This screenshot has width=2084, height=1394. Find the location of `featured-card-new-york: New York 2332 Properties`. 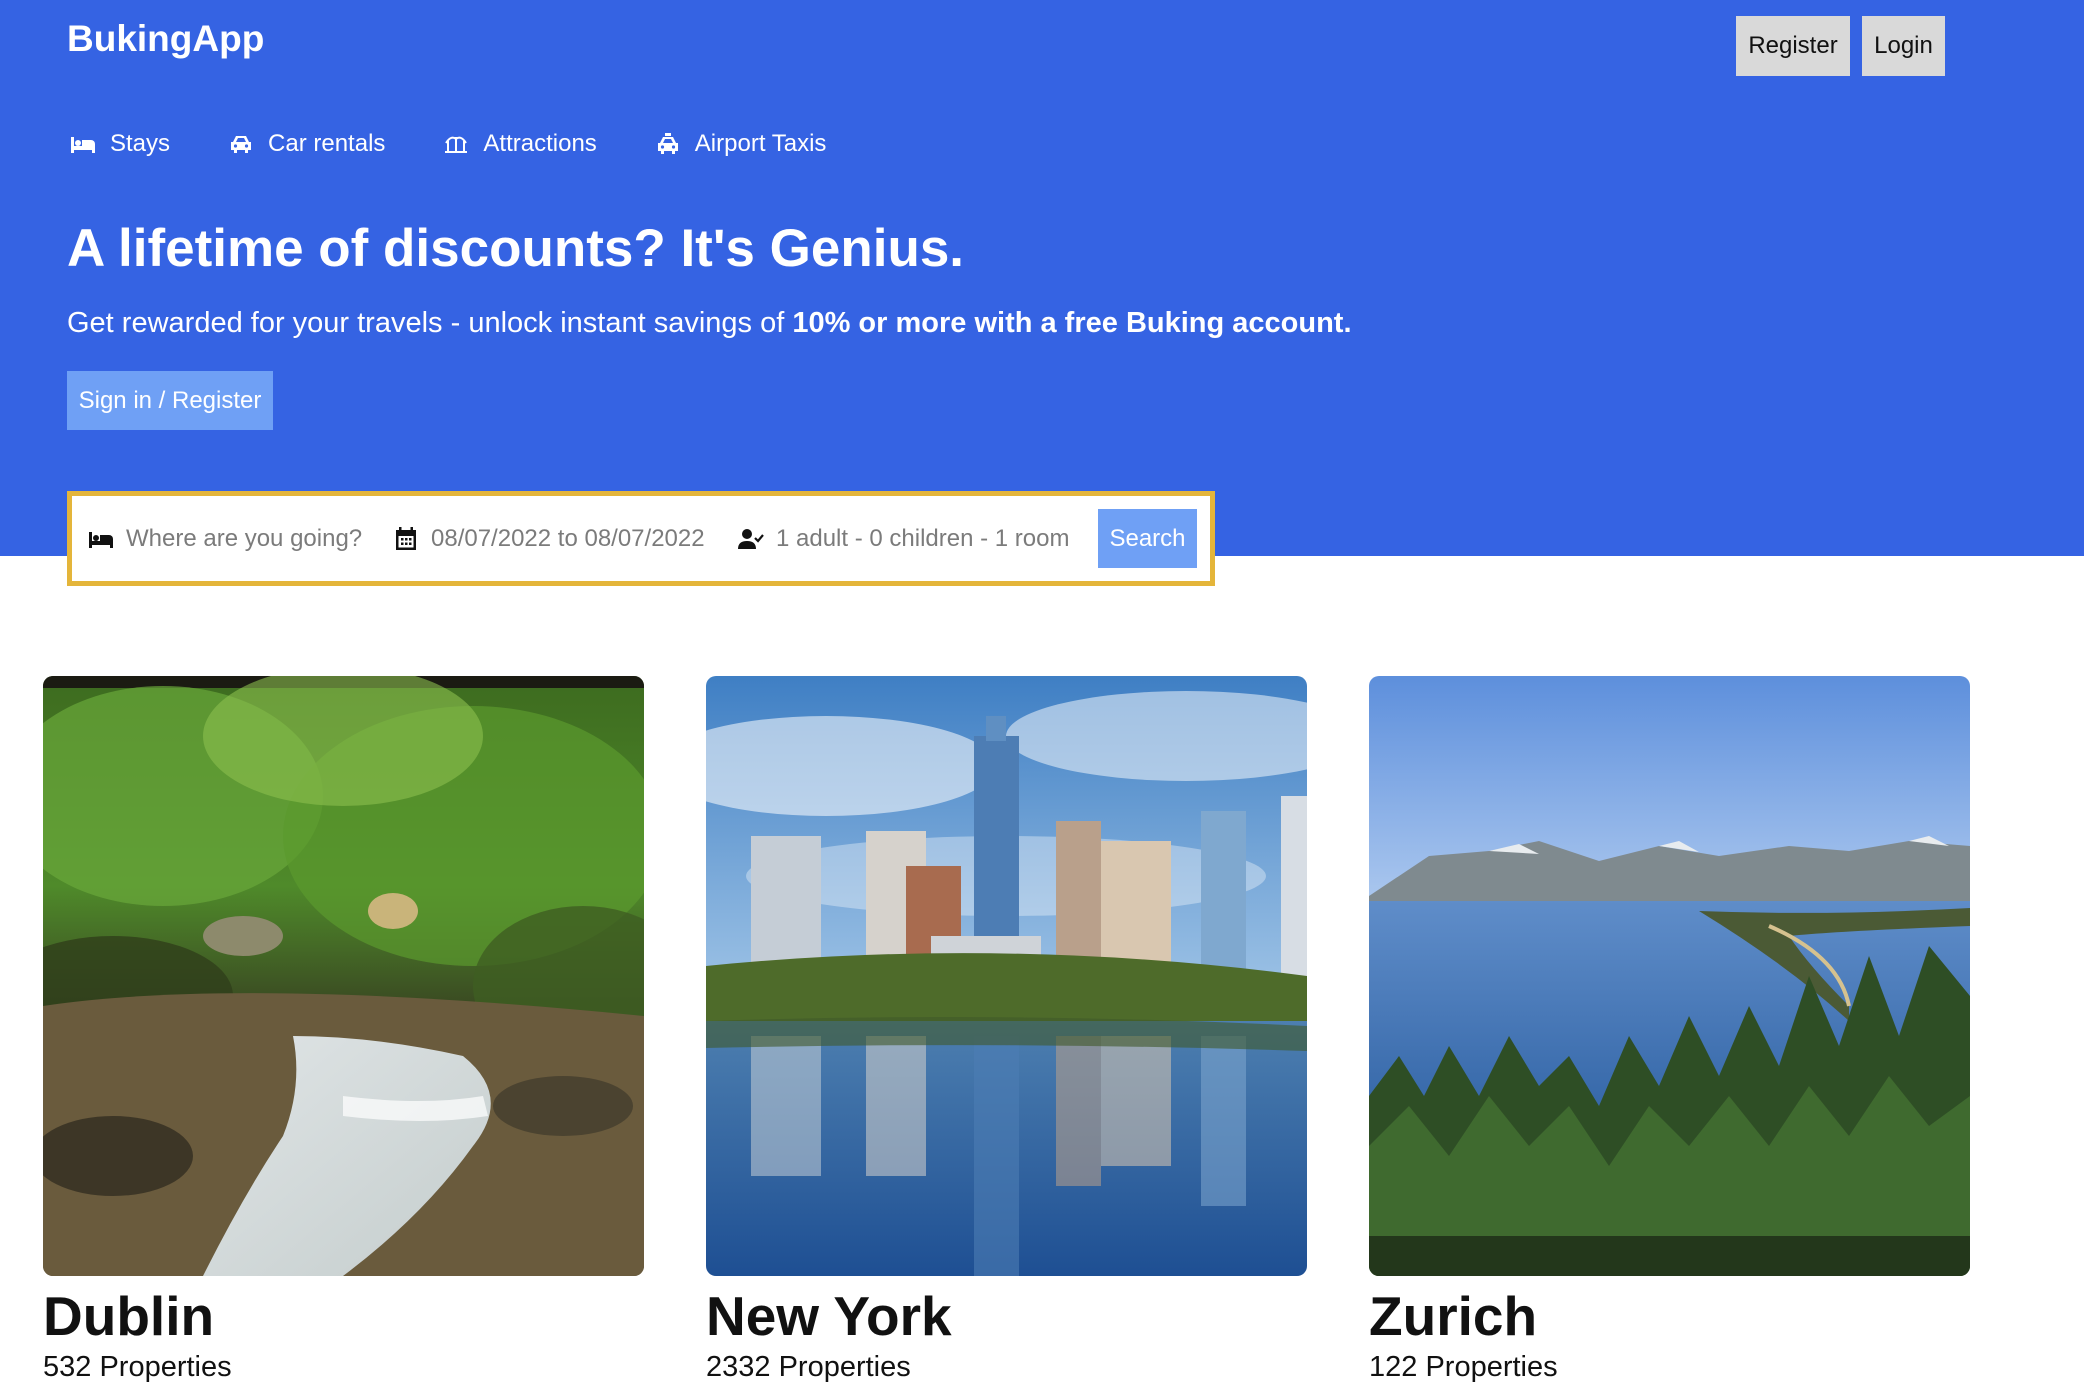

featured-card-new-york: New York 2332 Properties is located at coordinates (1006, 1030).